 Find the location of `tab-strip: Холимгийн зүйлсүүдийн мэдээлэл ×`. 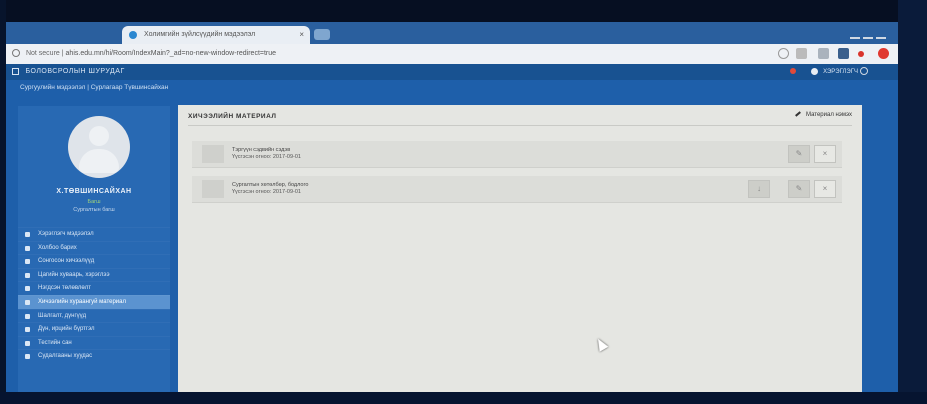

tab-strip: Холимгийн зүйлсүүдийн мэдээлэл × is located at coordinates (452, 33).